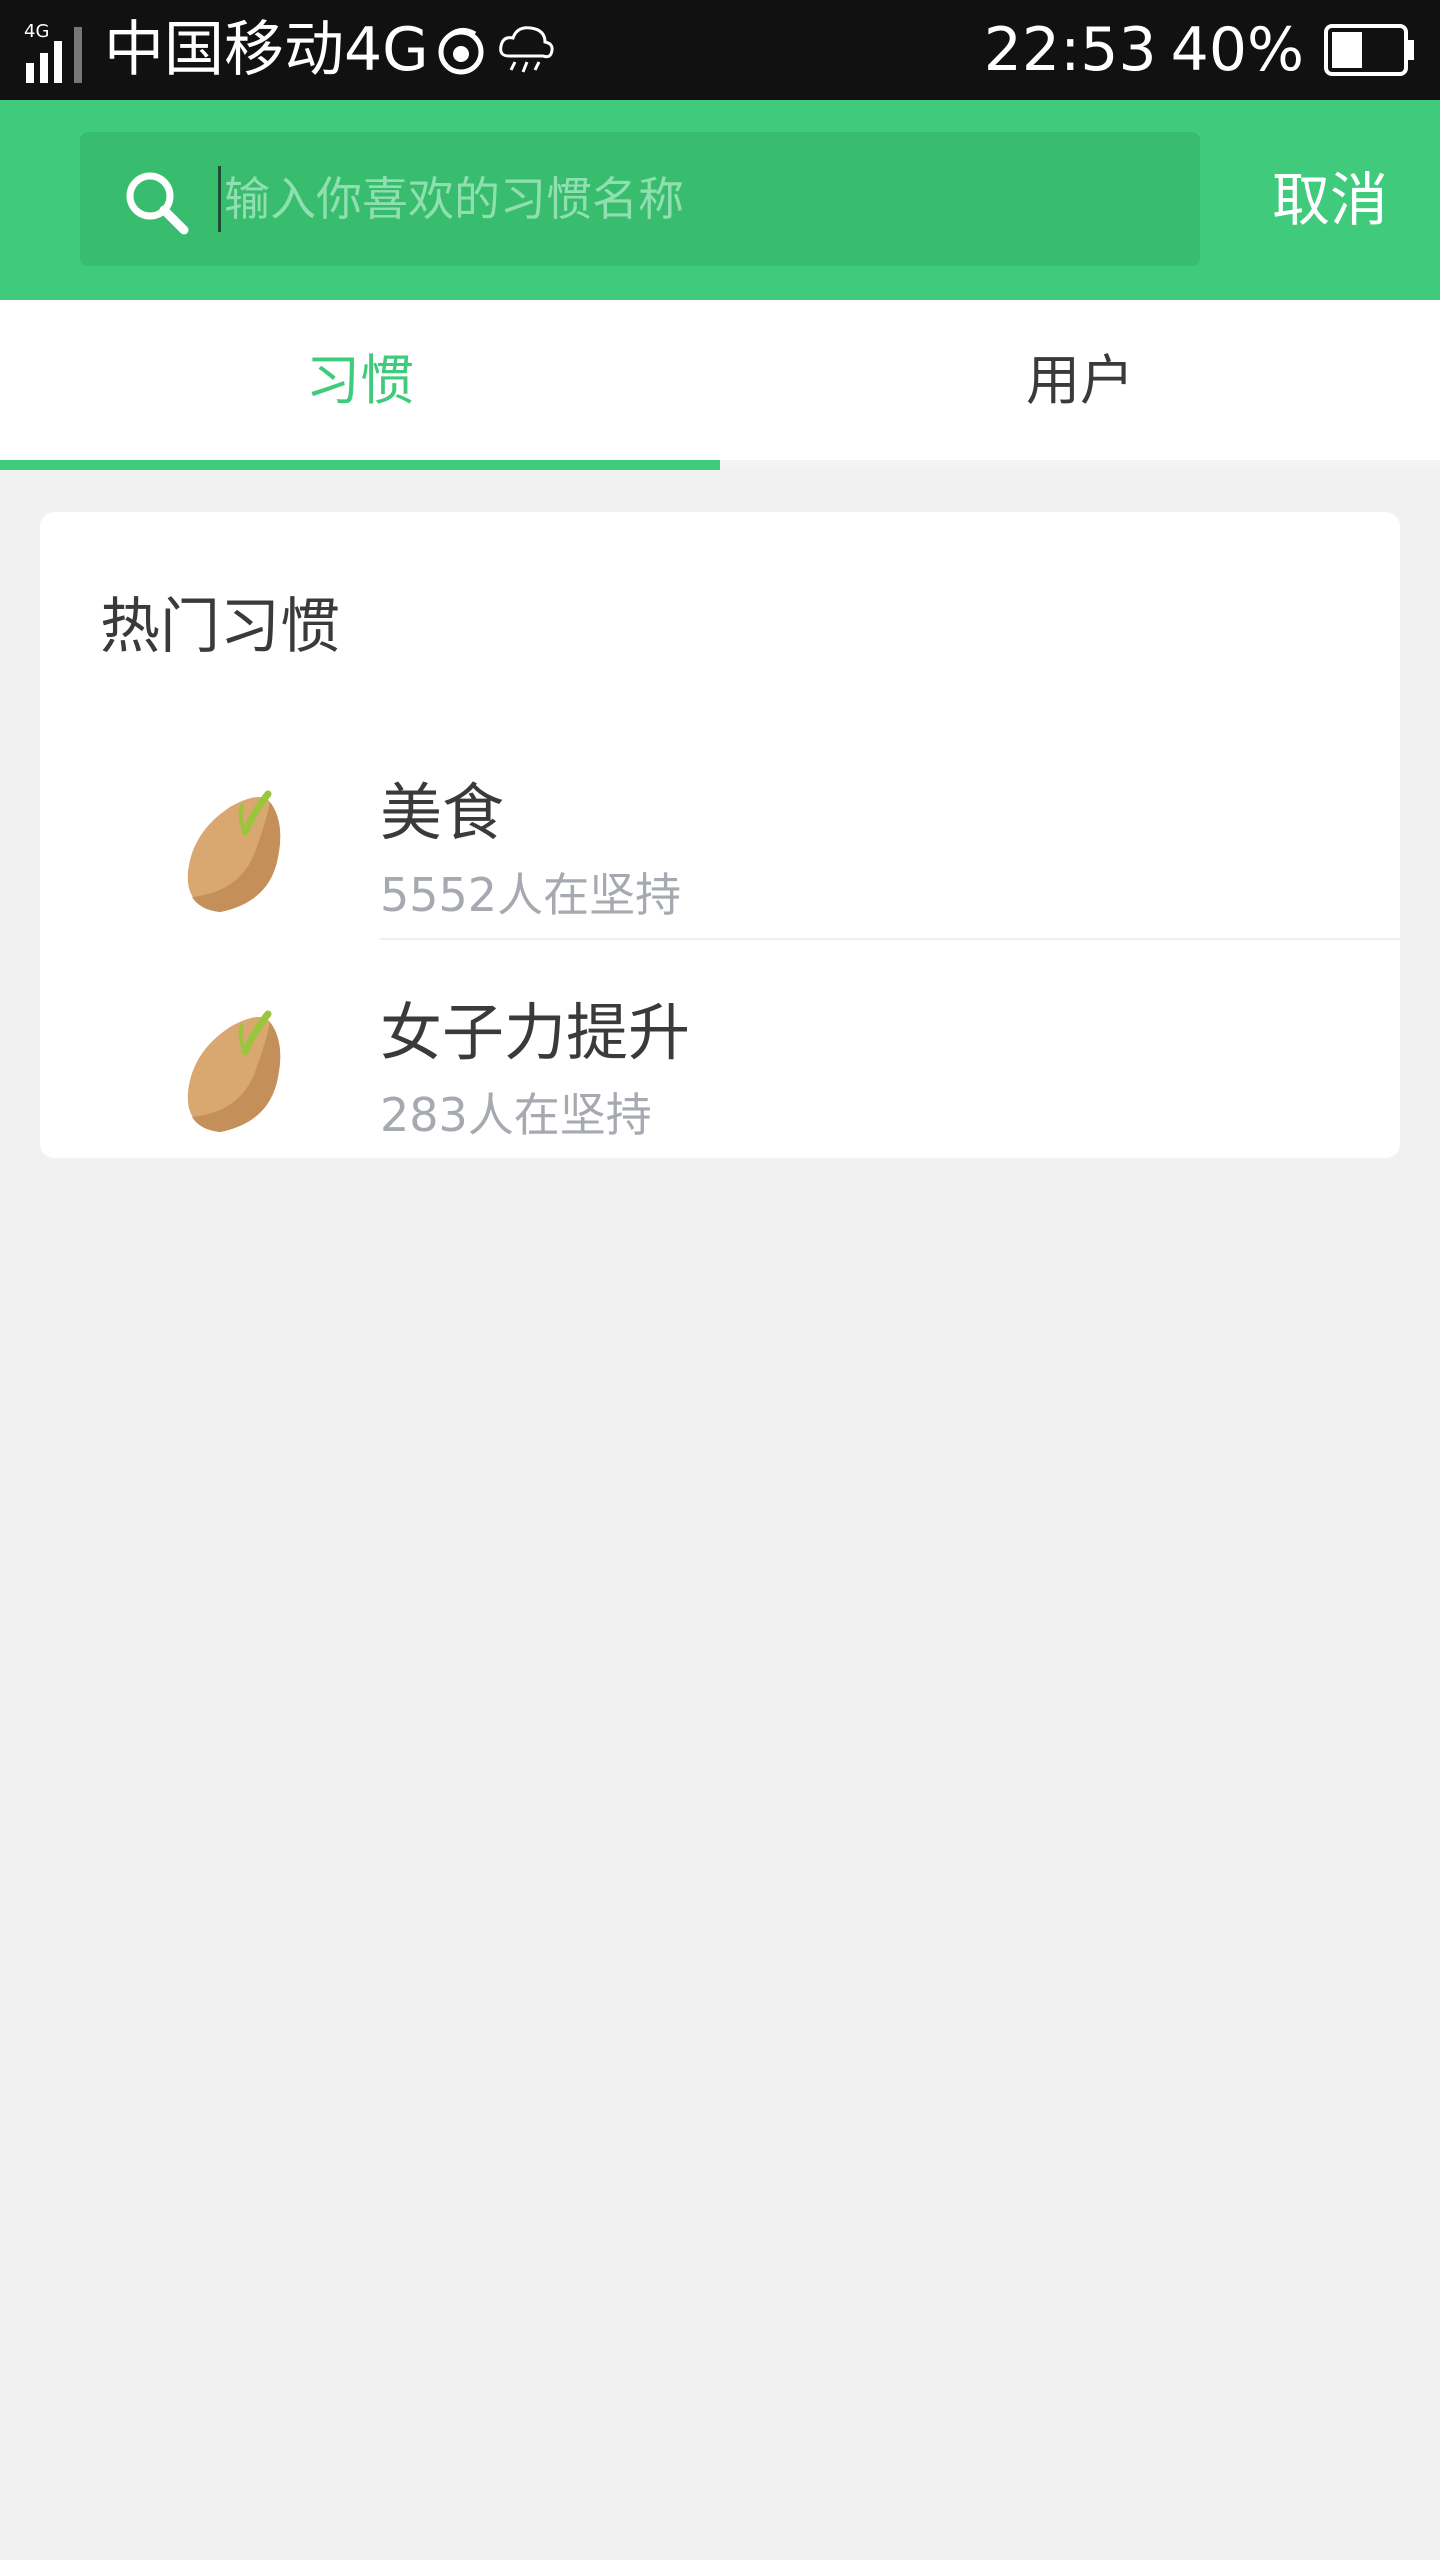 The image size is (1440, 2560). I want to click on search-input, so click(704, 199).